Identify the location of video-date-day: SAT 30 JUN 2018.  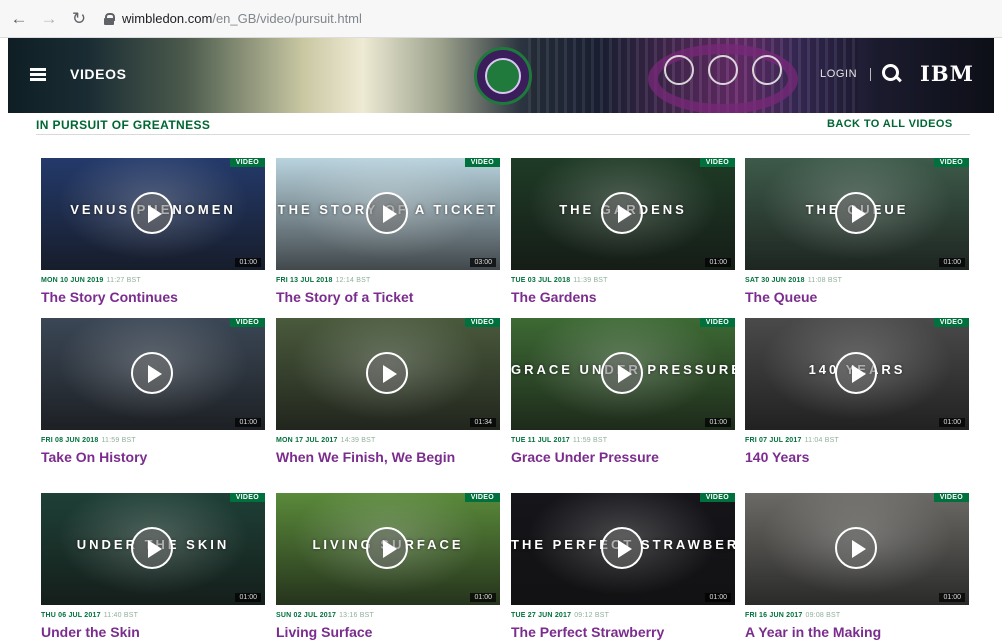
(775, 280).